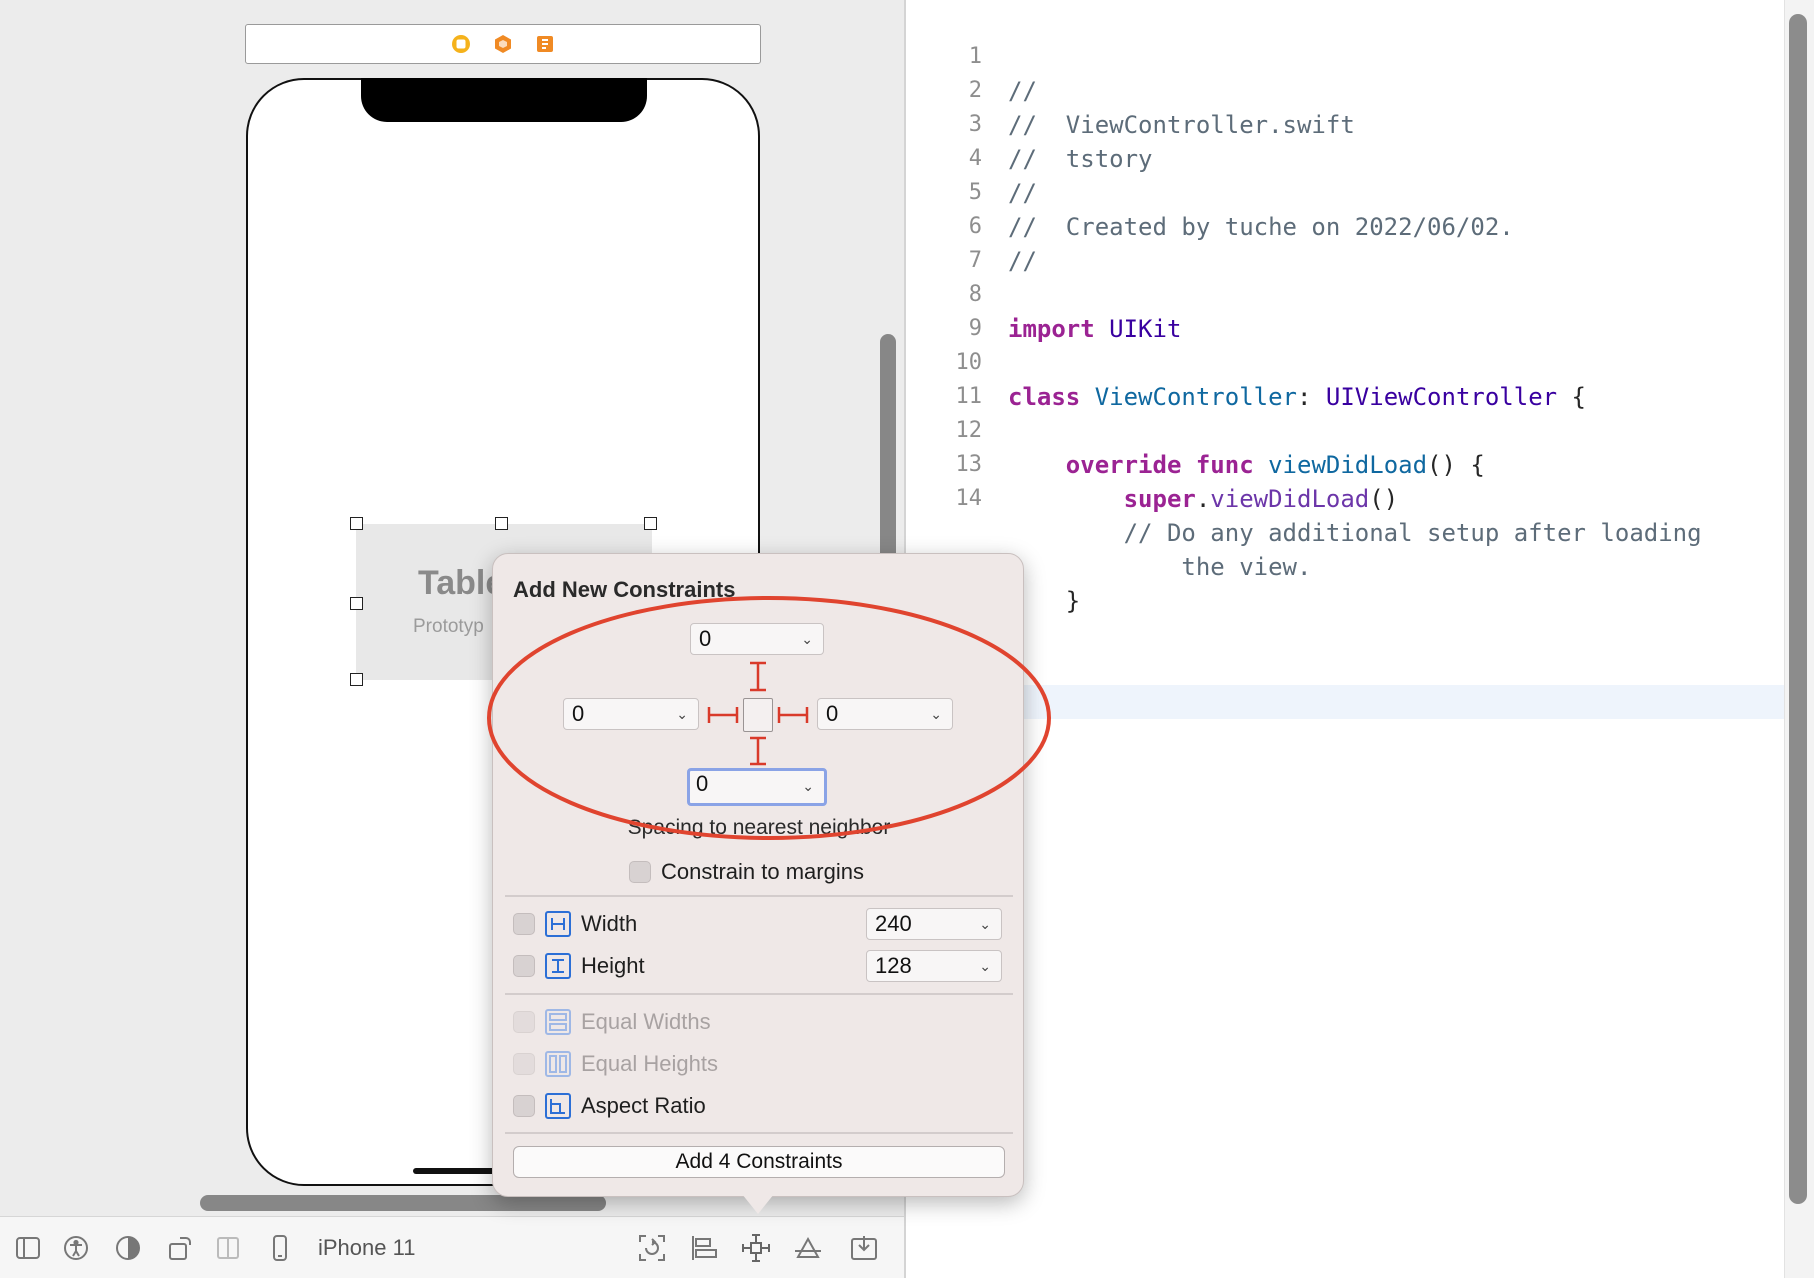  I want to click on aspect-ratio-checkbox, so click(524, 1106).